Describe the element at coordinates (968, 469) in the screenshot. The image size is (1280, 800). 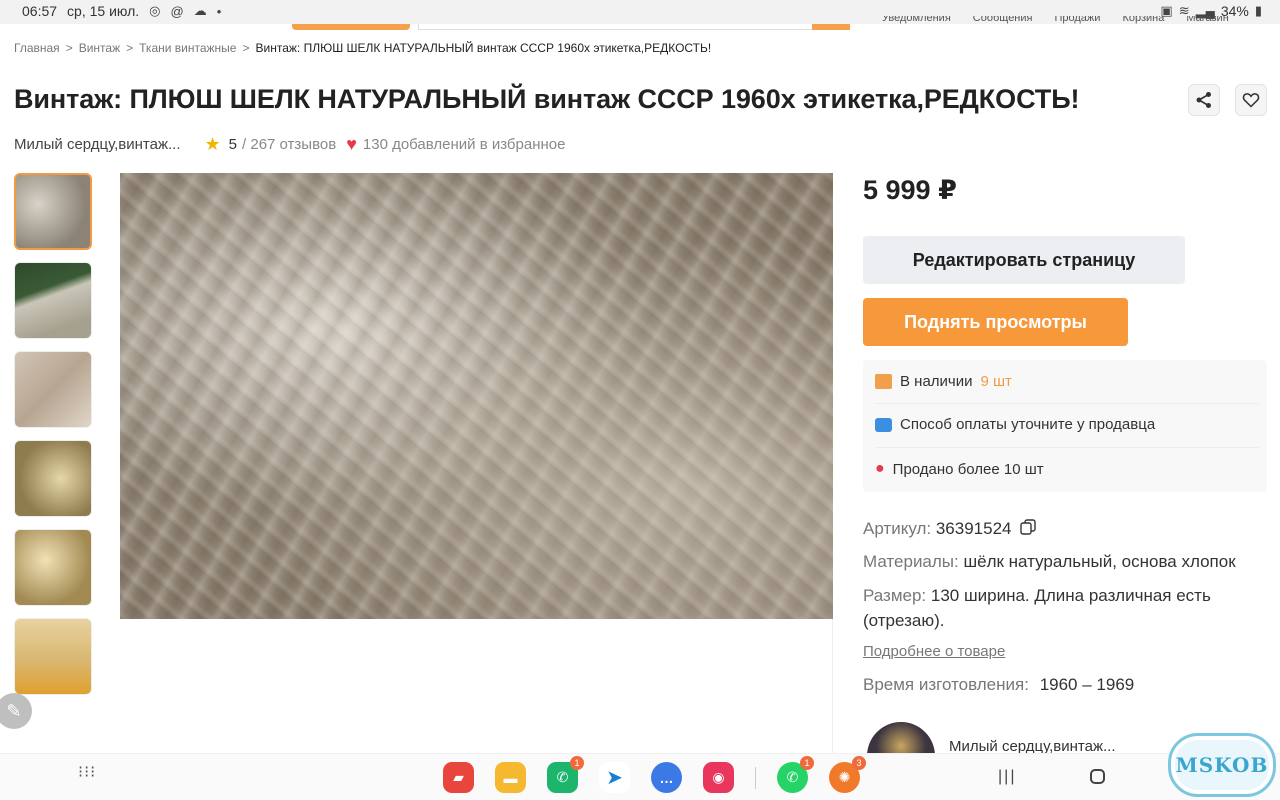
I see `sold-text: Продано более 10 шт` at that location.